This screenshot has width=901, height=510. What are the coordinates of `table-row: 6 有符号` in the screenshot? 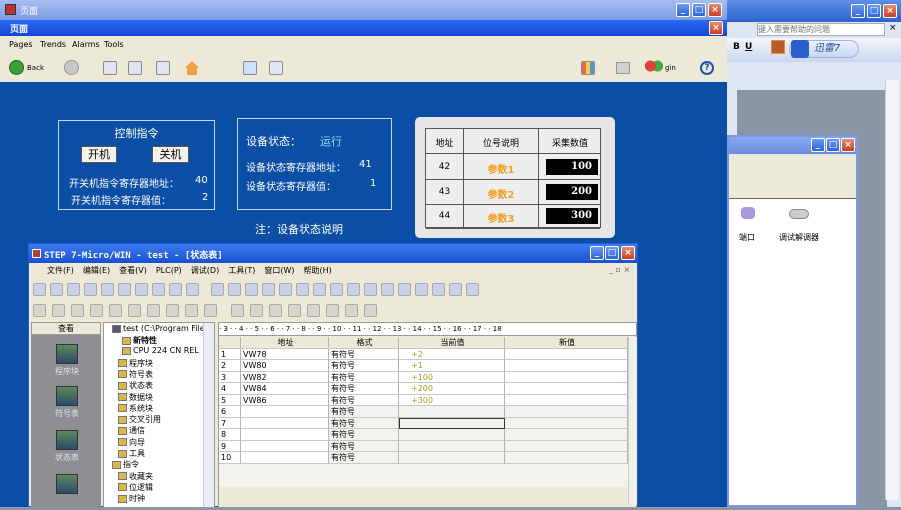 It's located at (423, 412).